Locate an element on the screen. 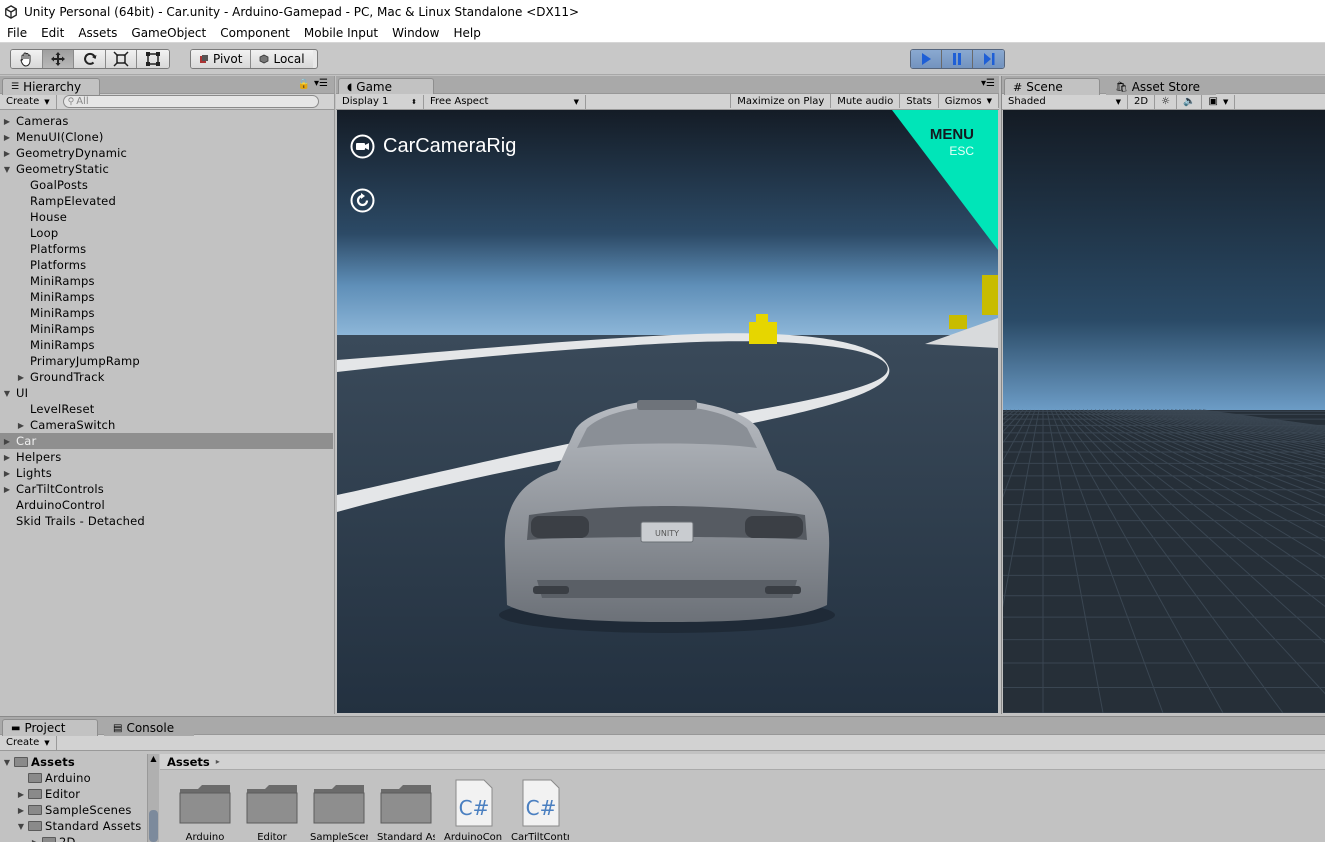  gizmos-dropdown: Gizmos▼ is located at coordinates (969, 101).